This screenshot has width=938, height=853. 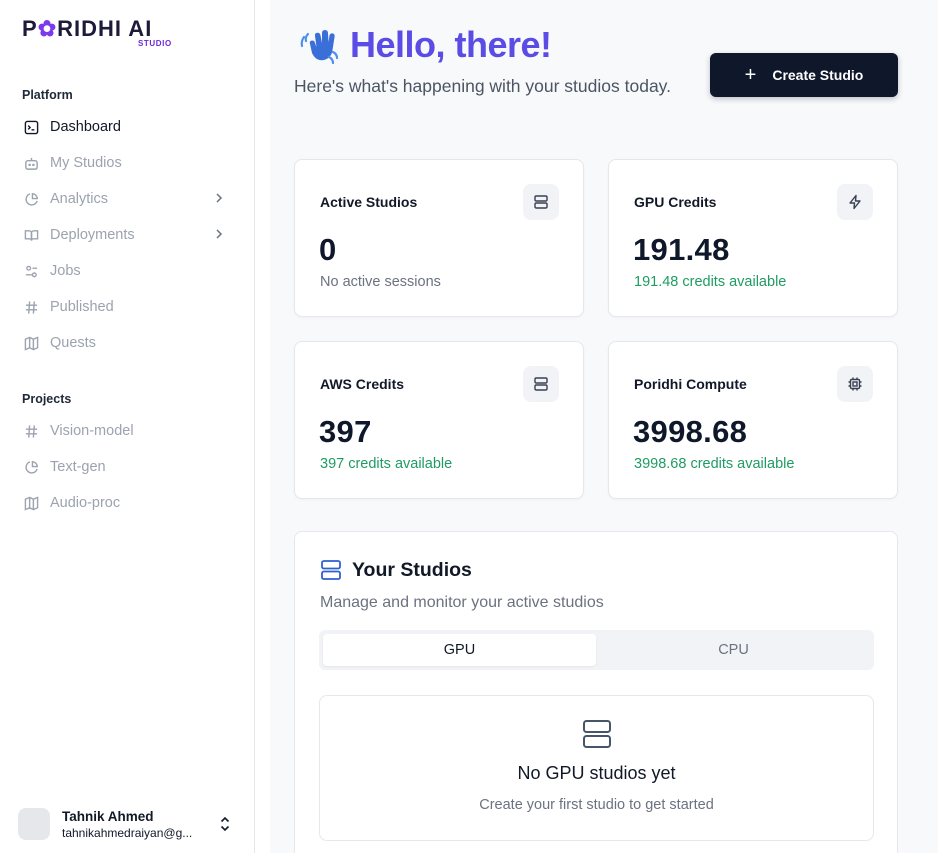 What do you see at coordinates (855, 384) in the screenshot?
I see `cpu-icon` at bounding box center [855, 384].